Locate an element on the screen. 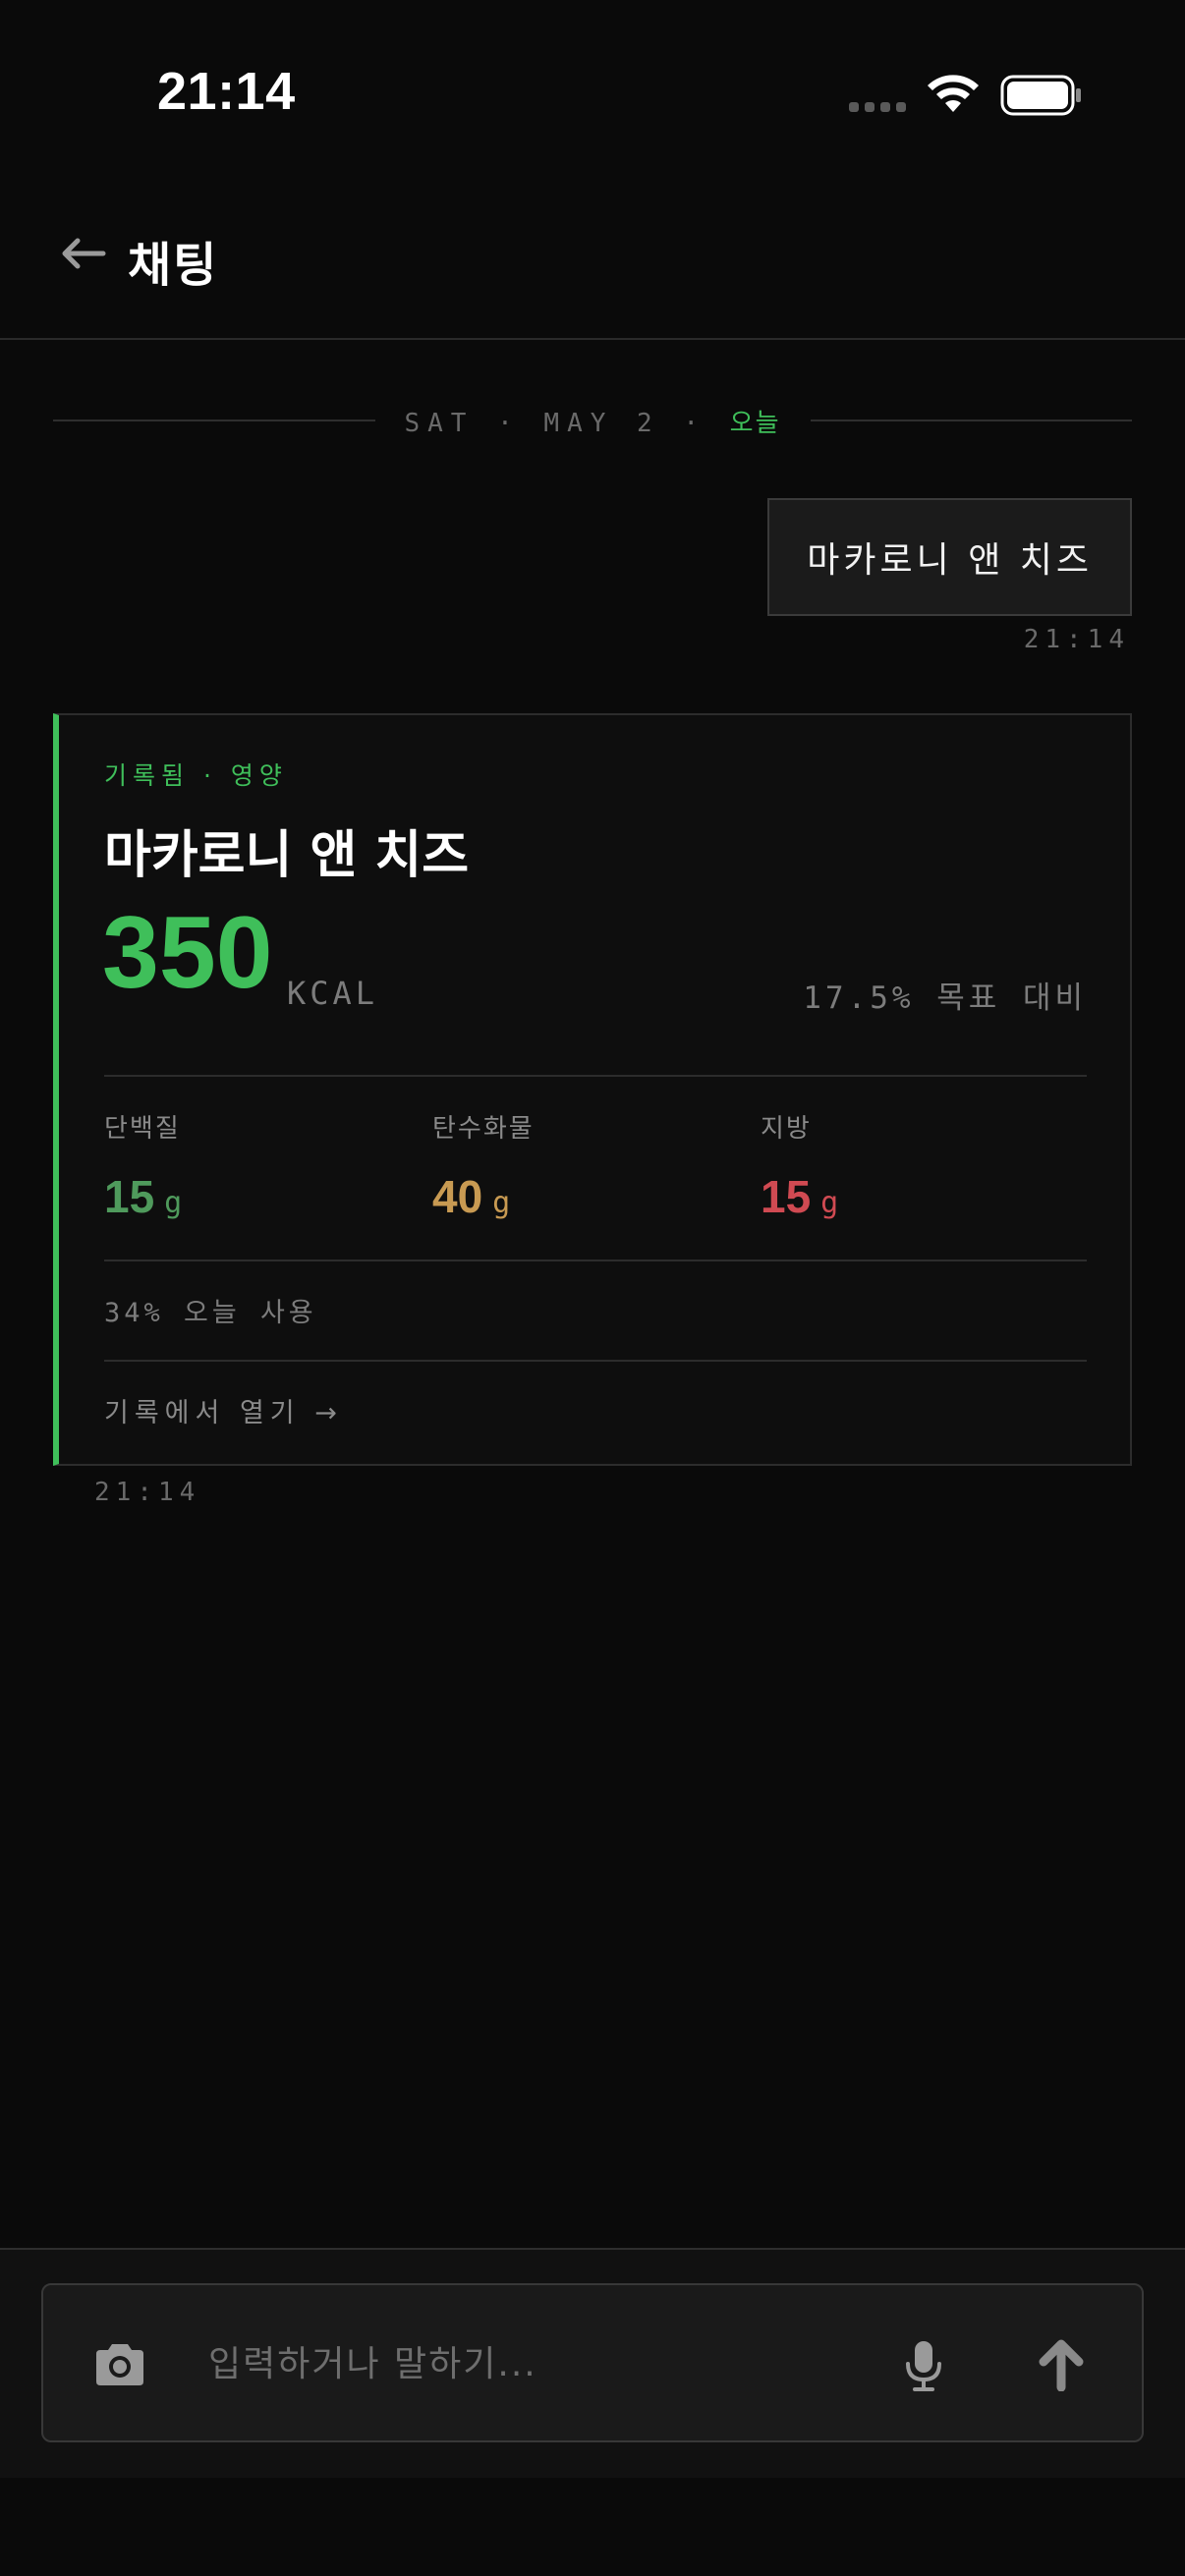 The width and height of the screenshot is (1185, 2576). kcal-unit: KCAL is located at coordinates (333, 993).